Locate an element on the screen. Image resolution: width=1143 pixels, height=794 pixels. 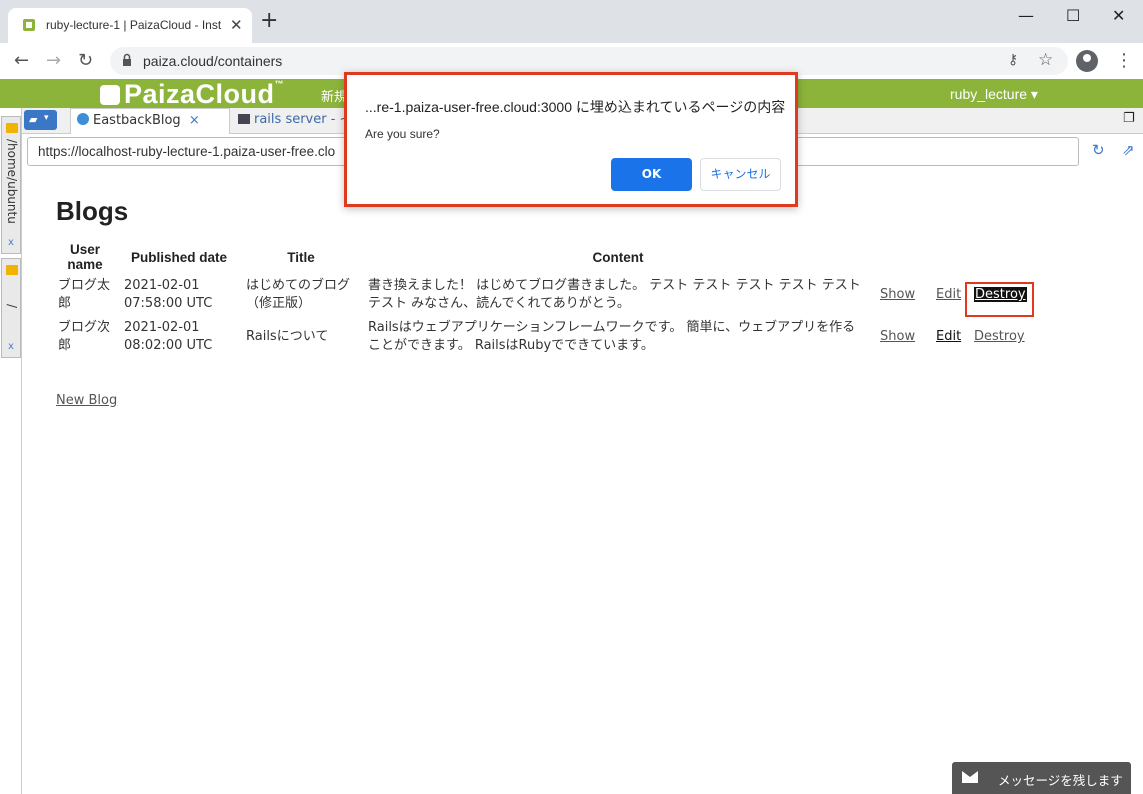
reload-icon: ↻ is located at coordinates (85, 60).